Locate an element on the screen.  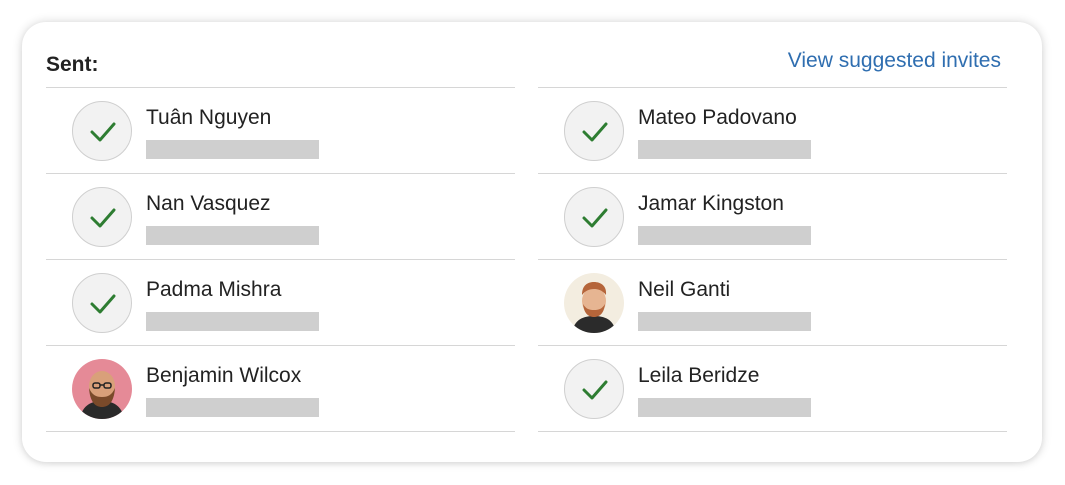
list-item: Jamar Kingston is located at coordinates (772, 217).